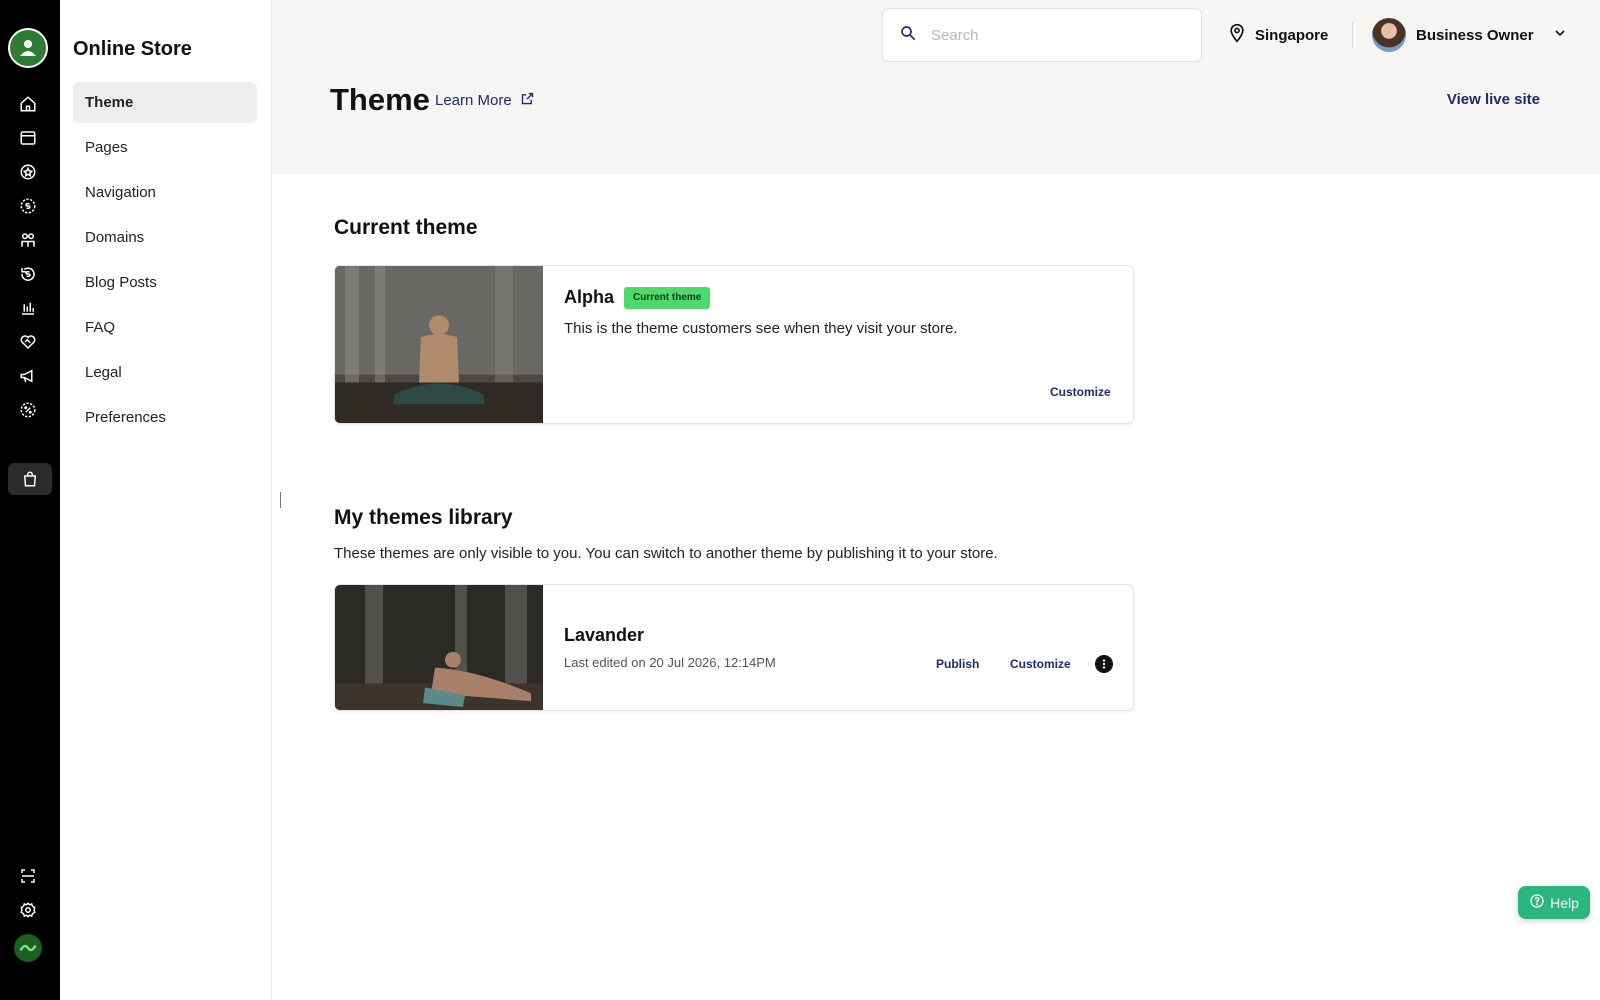 This screenshot has height=1000, width=1600. I want to click on themes-library-heading: My themes library, so click(423, 517).